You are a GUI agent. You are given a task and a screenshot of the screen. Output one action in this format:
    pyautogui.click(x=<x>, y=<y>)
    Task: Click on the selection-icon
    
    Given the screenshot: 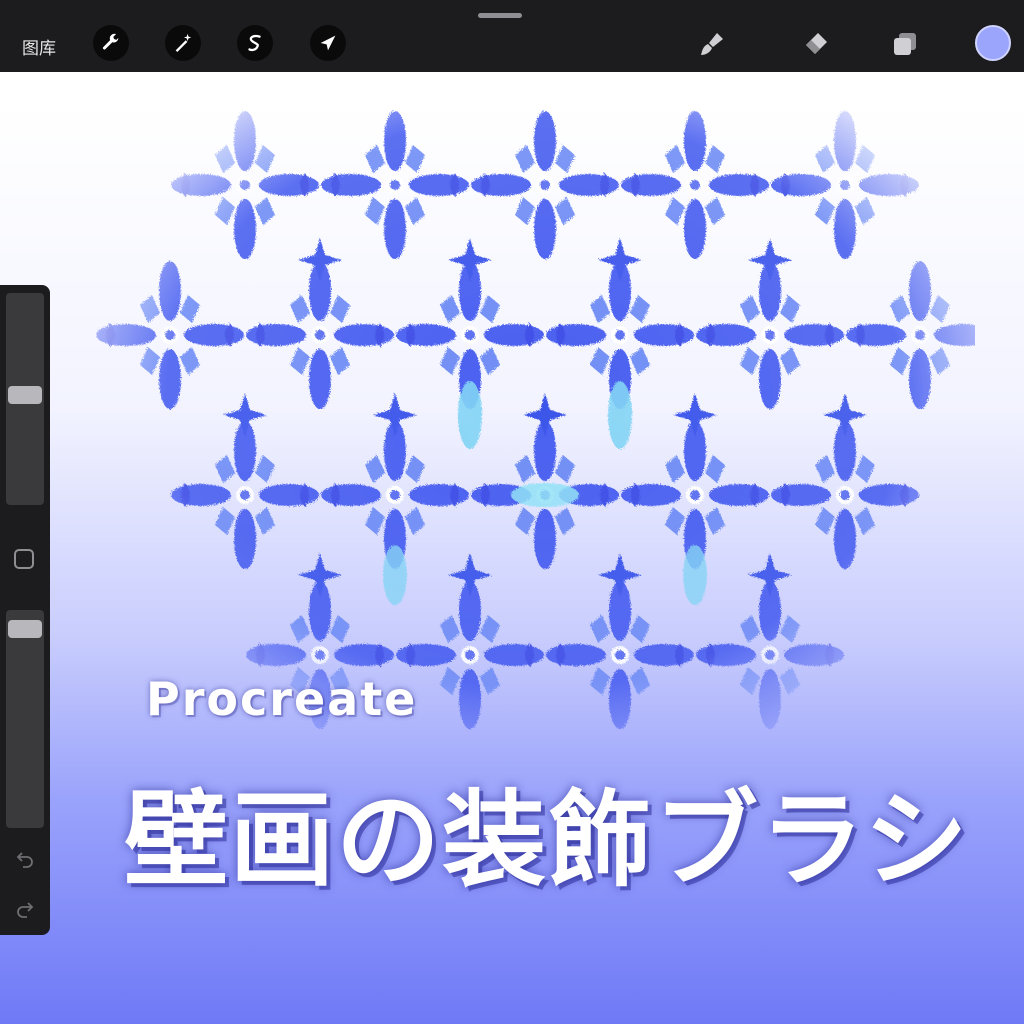 What is the action you would take?
    pyautogui.click(x=254, y=43)
    